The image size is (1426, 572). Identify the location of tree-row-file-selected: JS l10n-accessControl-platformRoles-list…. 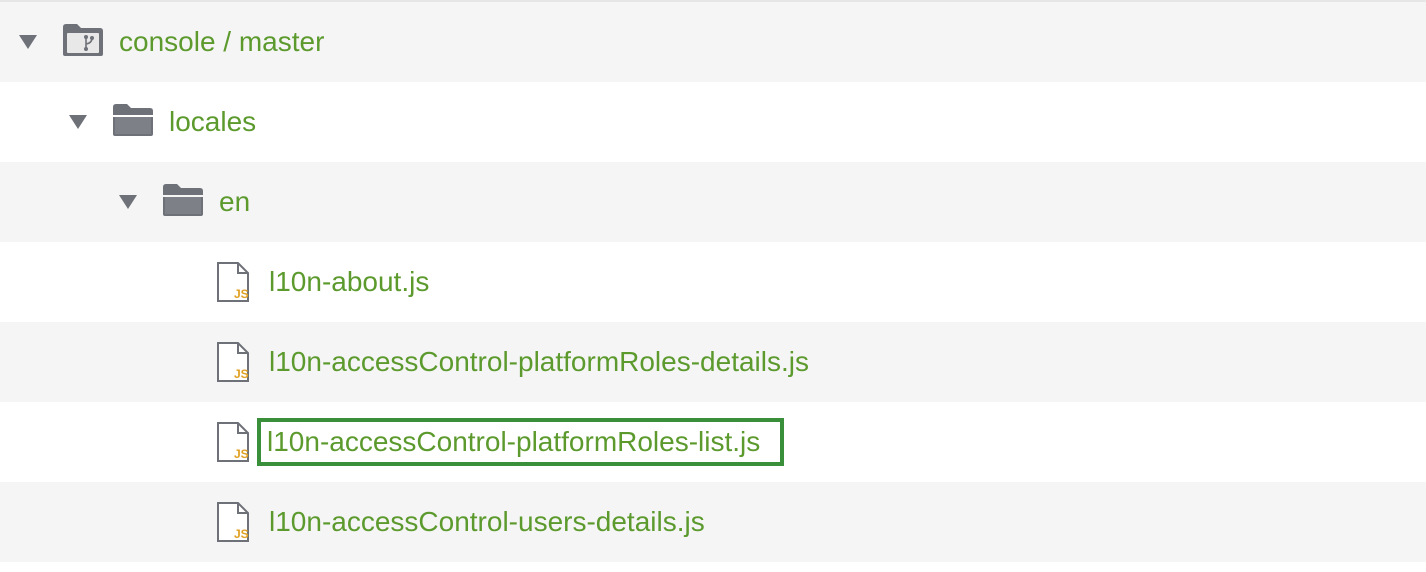
(713, 442).